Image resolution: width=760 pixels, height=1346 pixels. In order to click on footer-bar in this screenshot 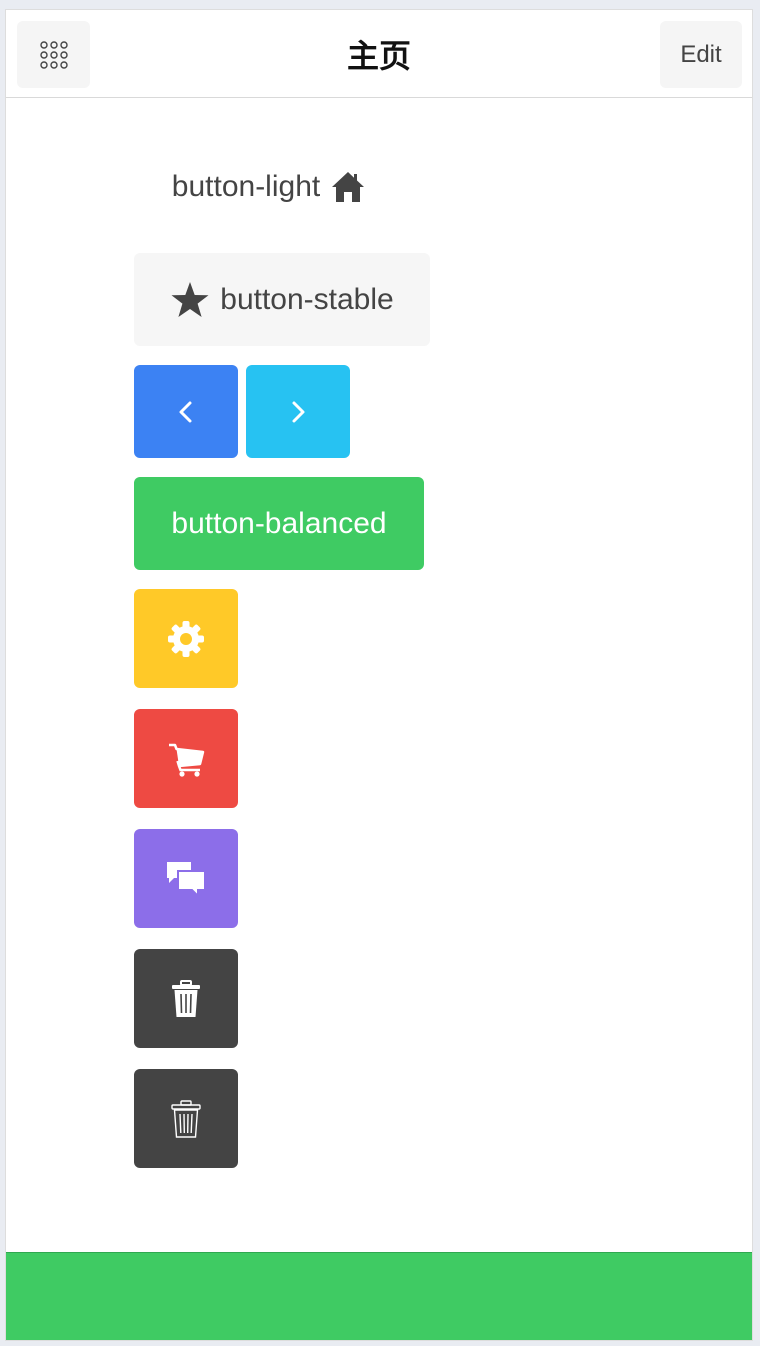, I will do `click(379, 1296)`.